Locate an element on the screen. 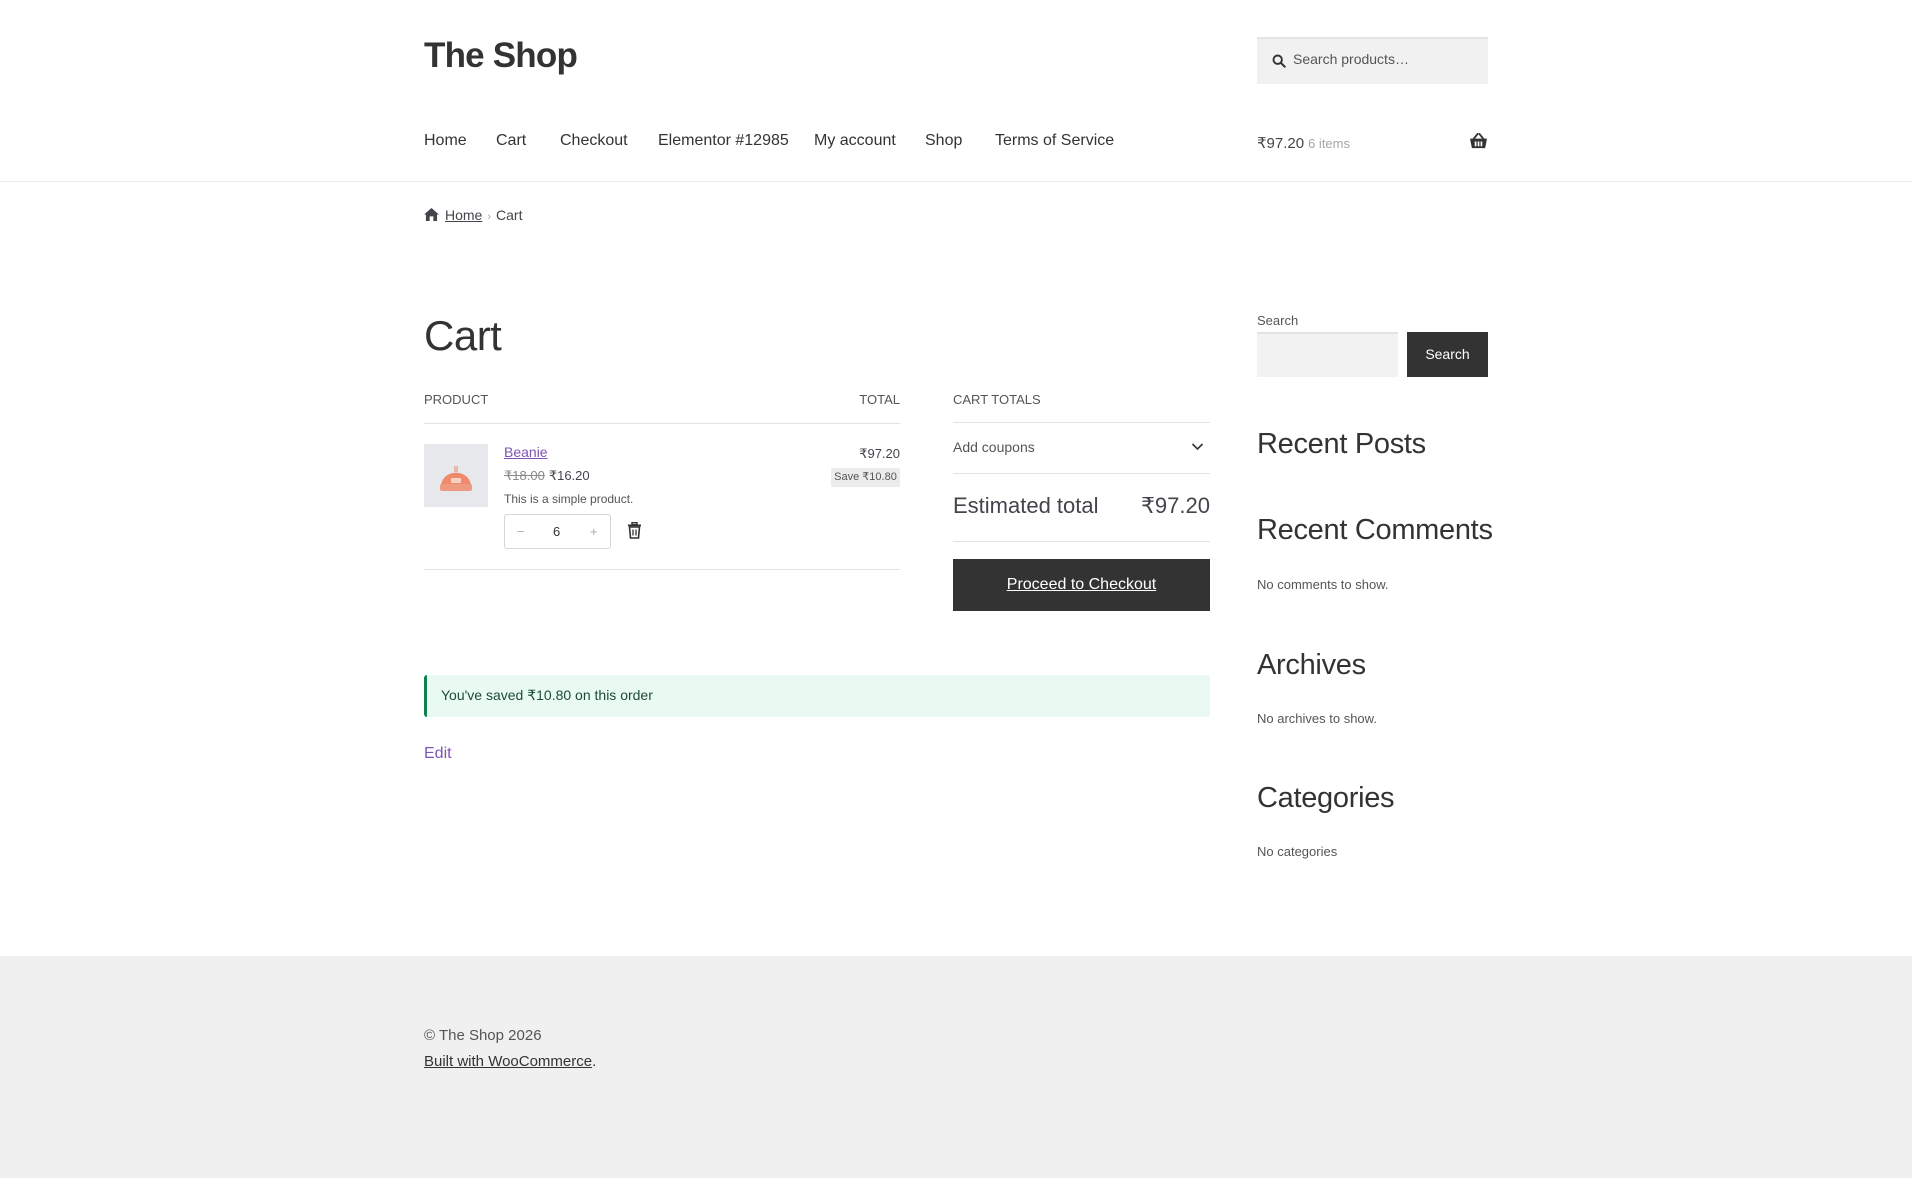 This screenshot has height=1178, width=1912. product-name-link: Beanie is located at coordinates (526, 452).